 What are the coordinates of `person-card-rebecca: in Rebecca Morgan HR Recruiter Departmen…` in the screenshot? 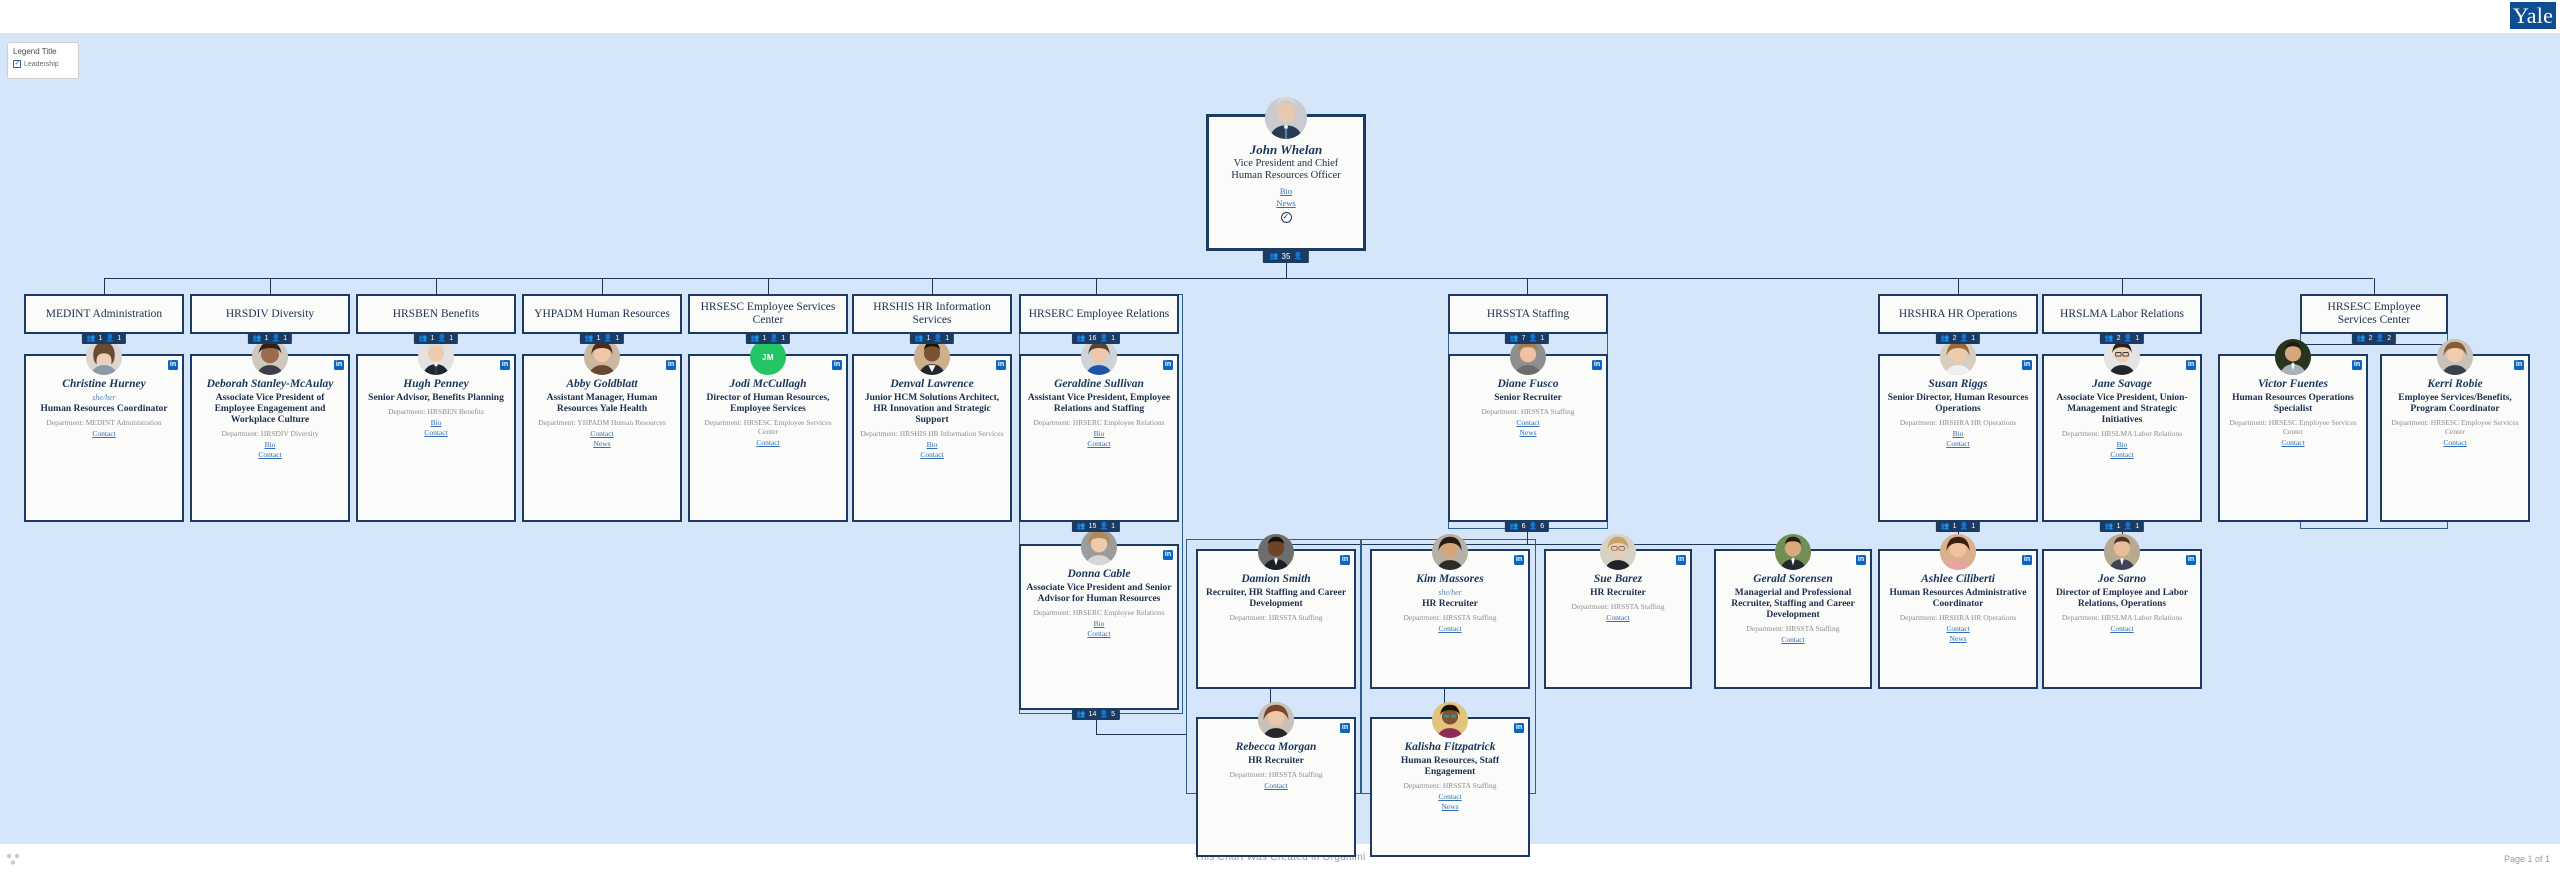 It's located at (1276, 779).